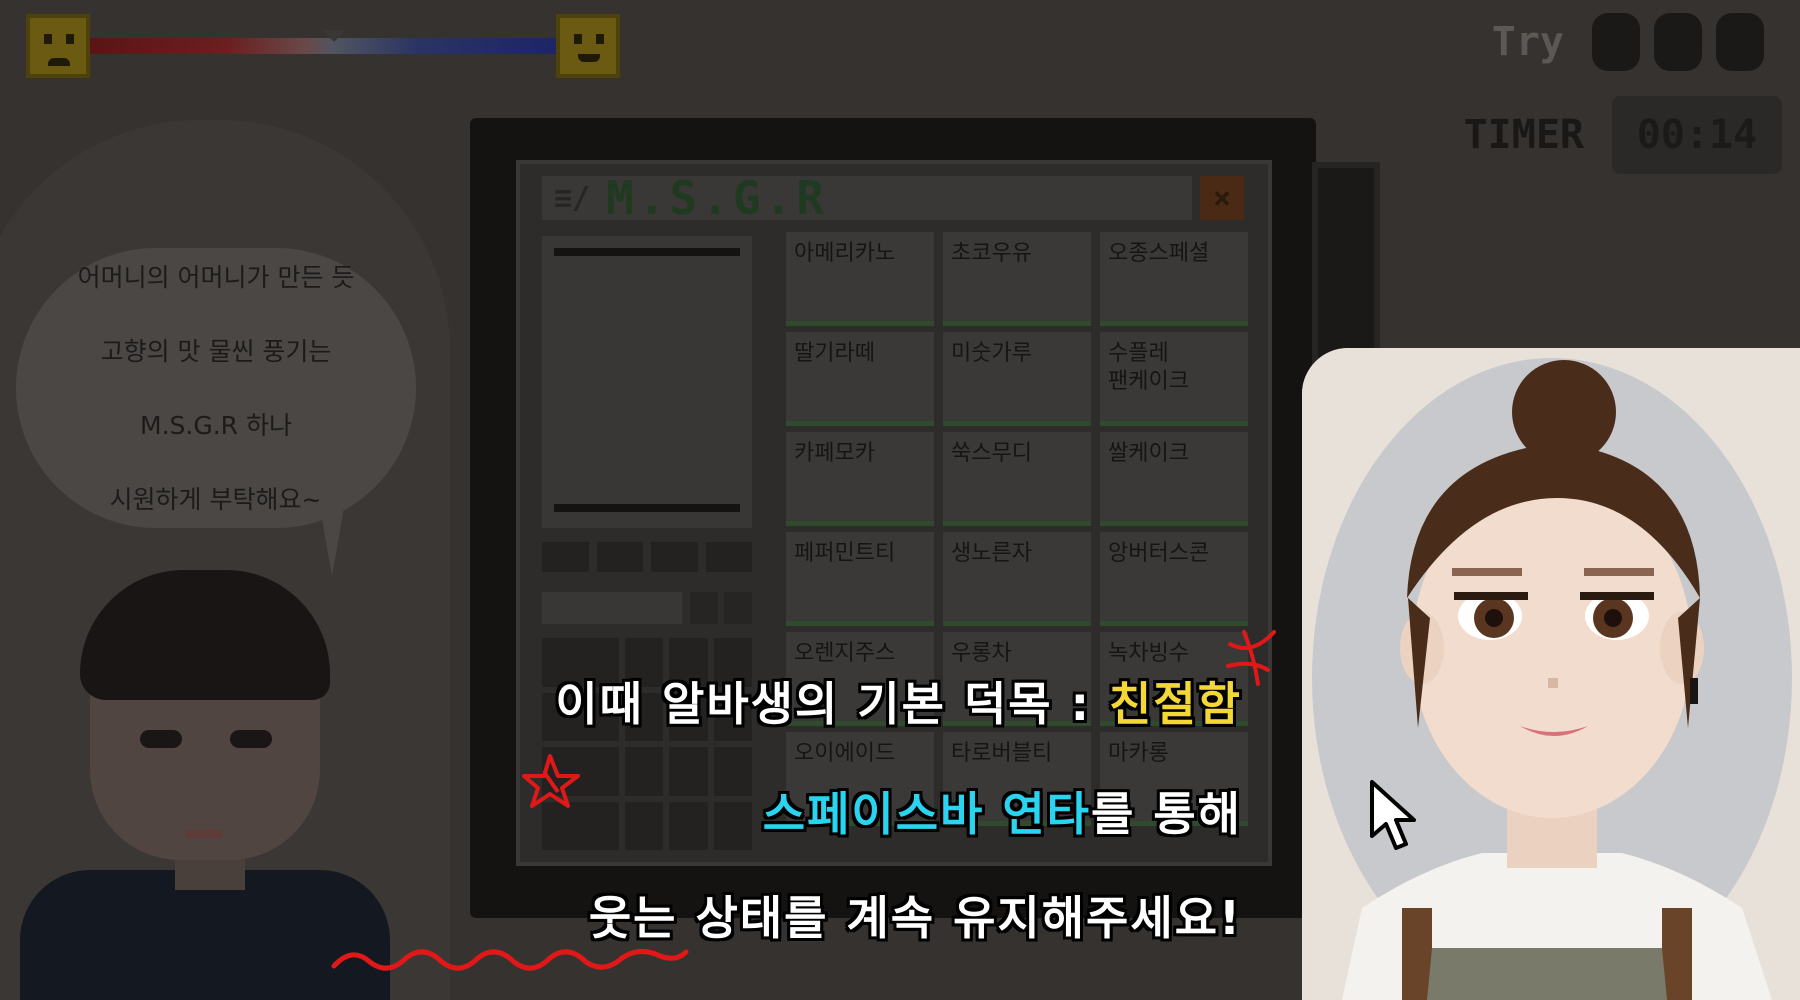 This screenshot has width=1800, height=1000. What do you see at coordinates (588, 46) in the screenshot?
I see `happy-face-icon` at bounding box center [588, 46].